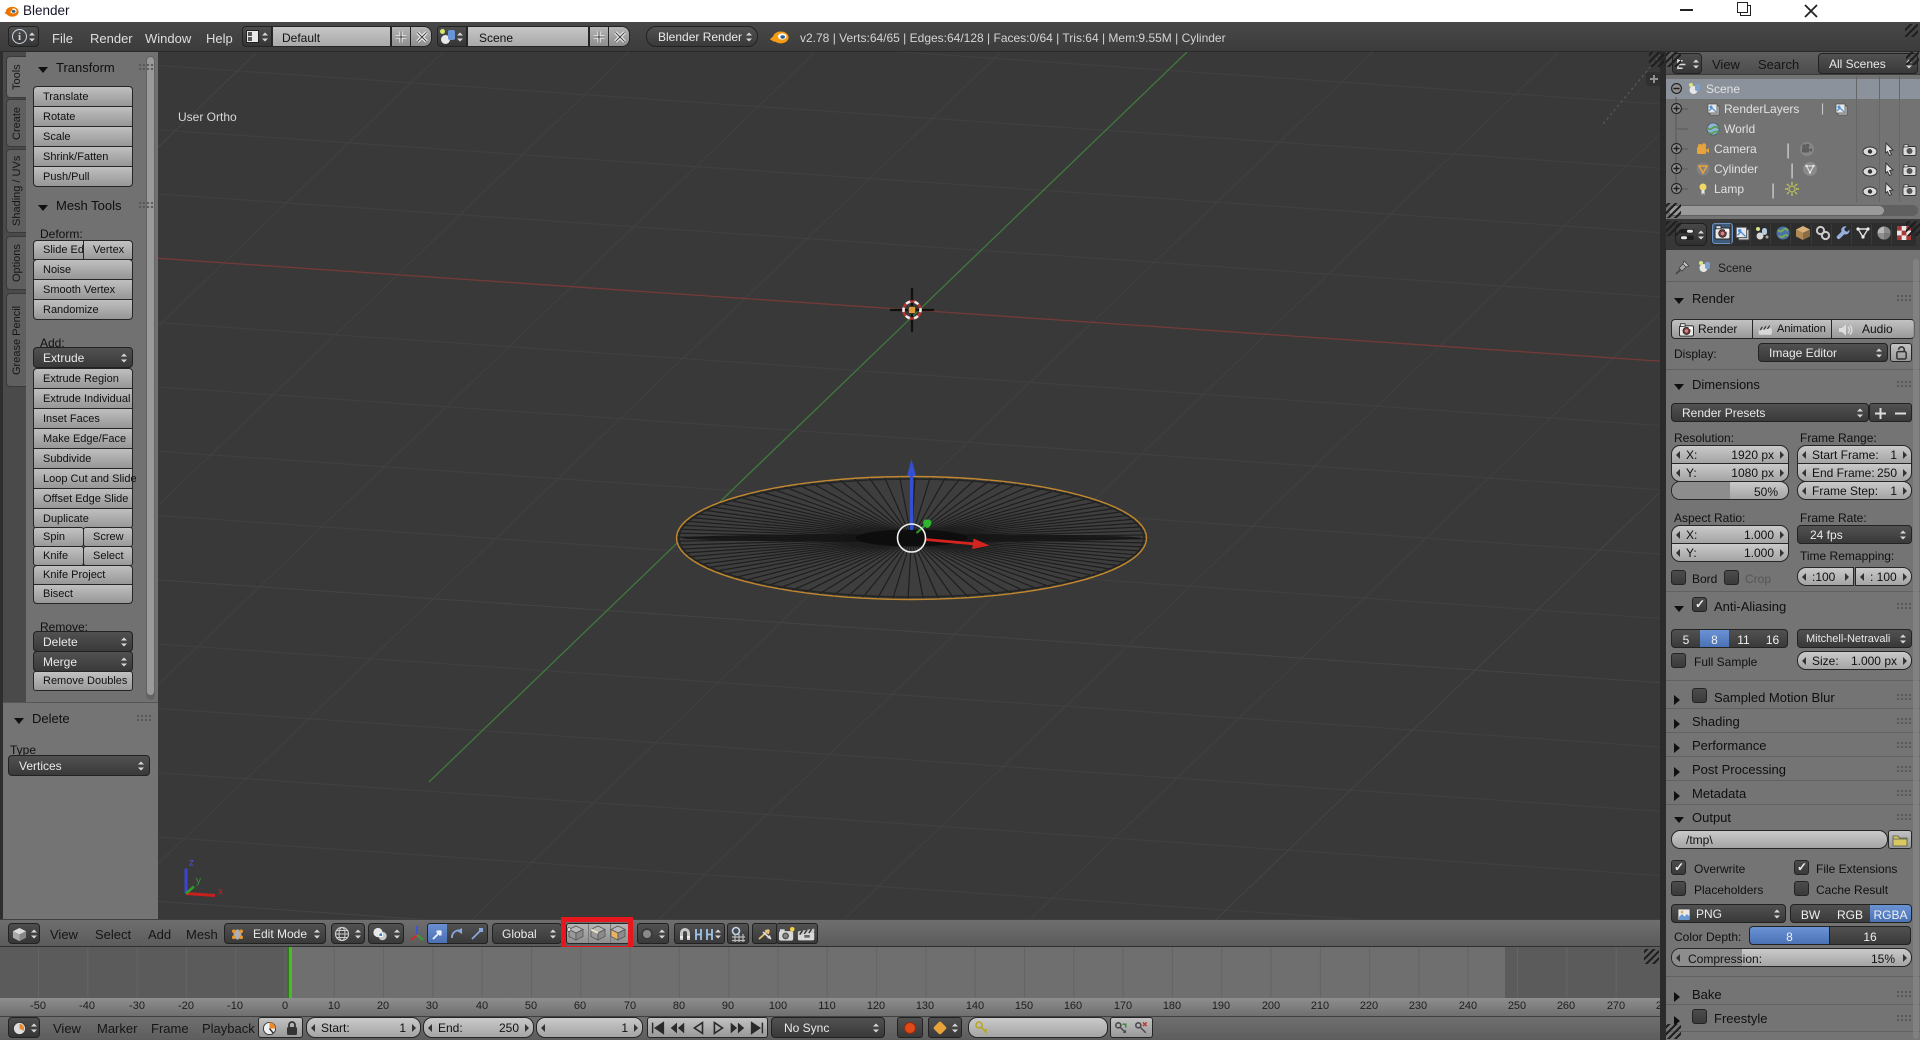  I want to click on svg-text: z, so click(191, 863).